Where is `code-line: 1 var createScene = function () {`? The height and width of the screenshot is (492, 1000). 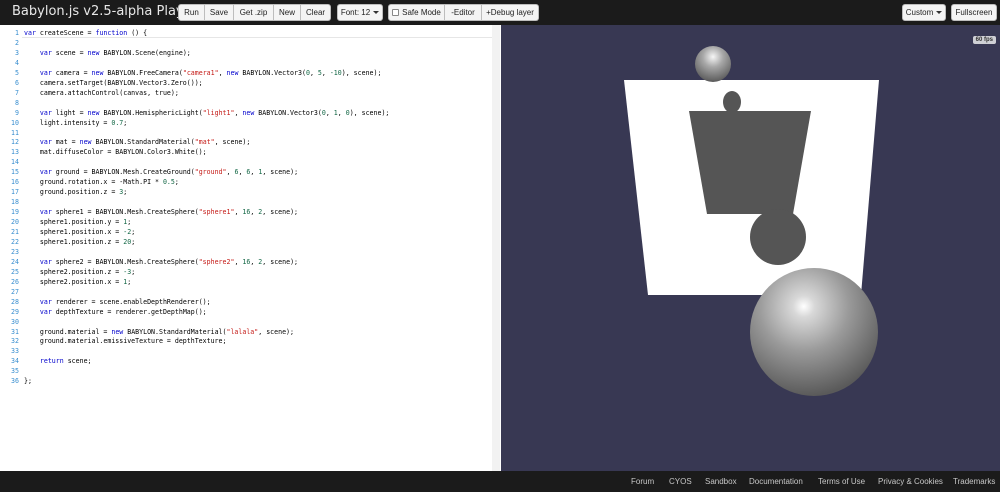
code-line: 1 var createScene = function () { is located at coordinates (245, 33).